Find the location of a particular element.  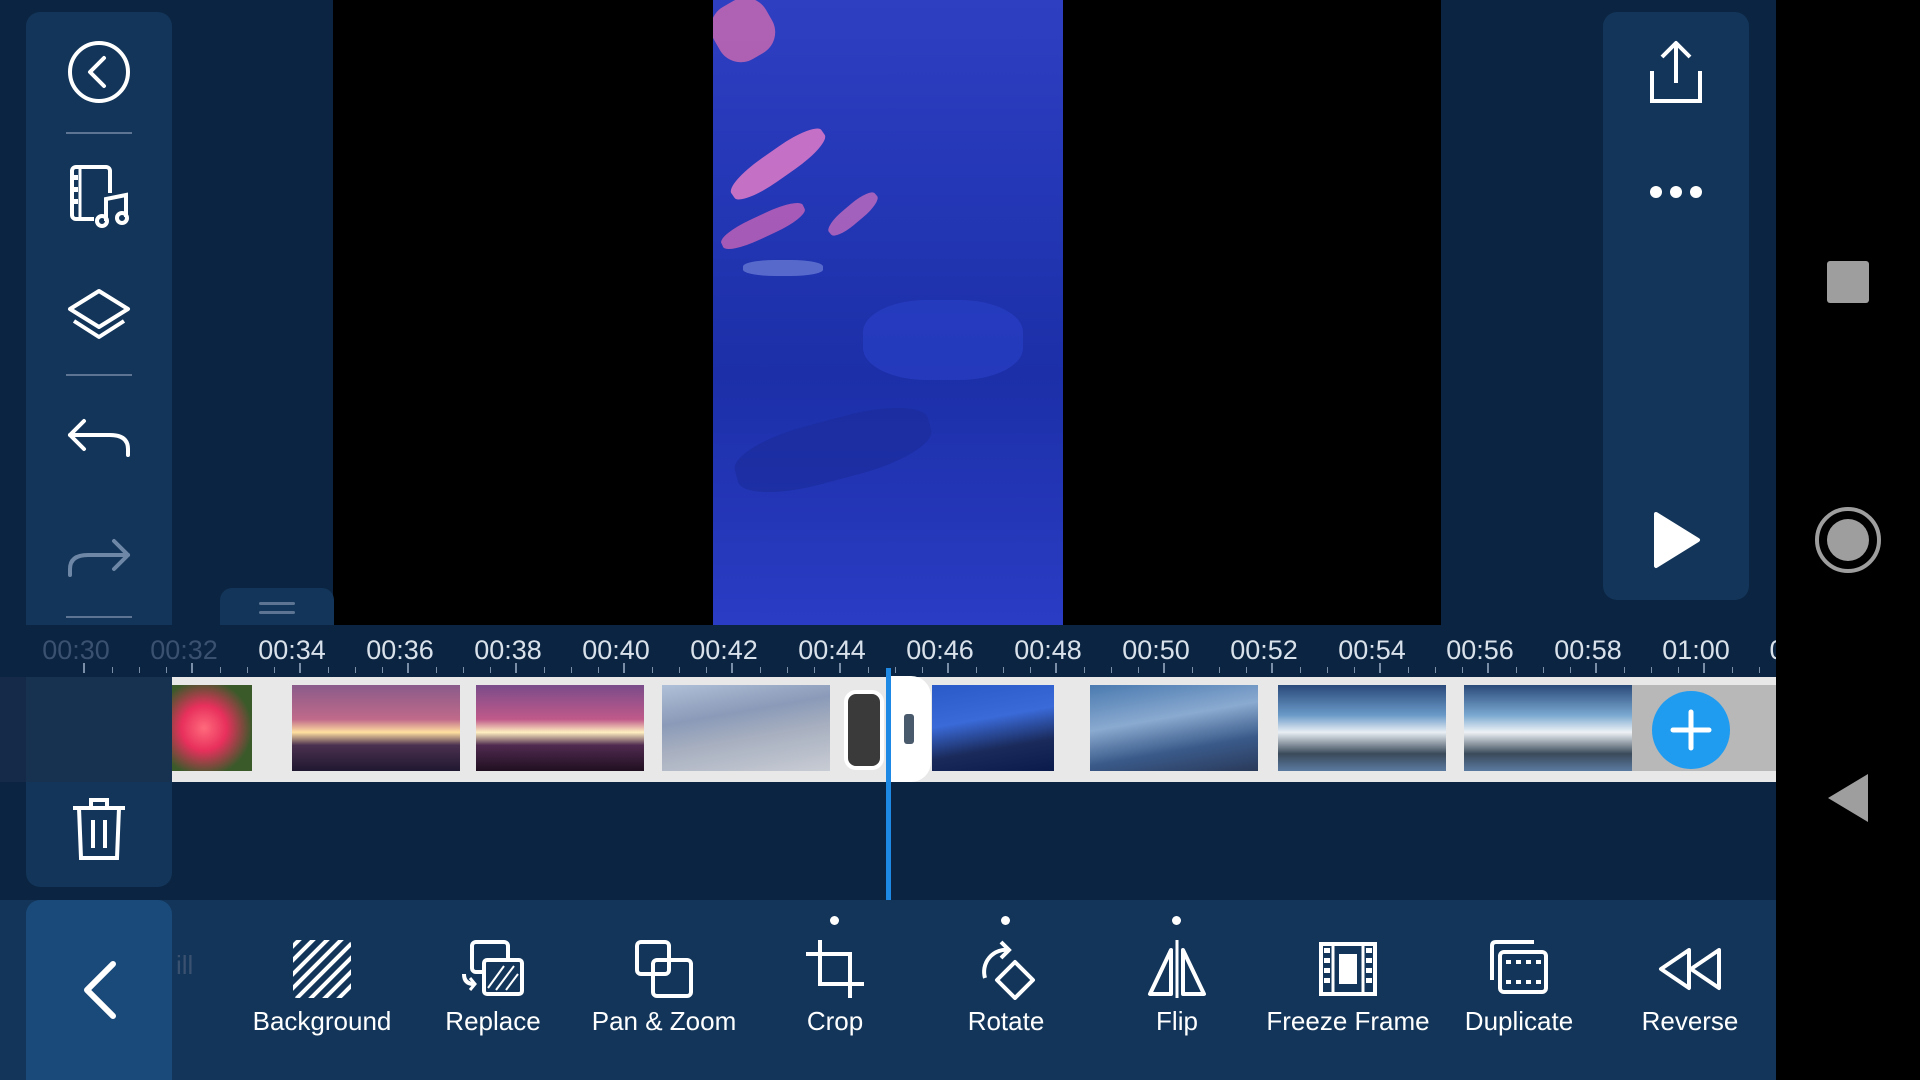

timeline-tick-label: 00:30 is located at coordinates (76, 650).